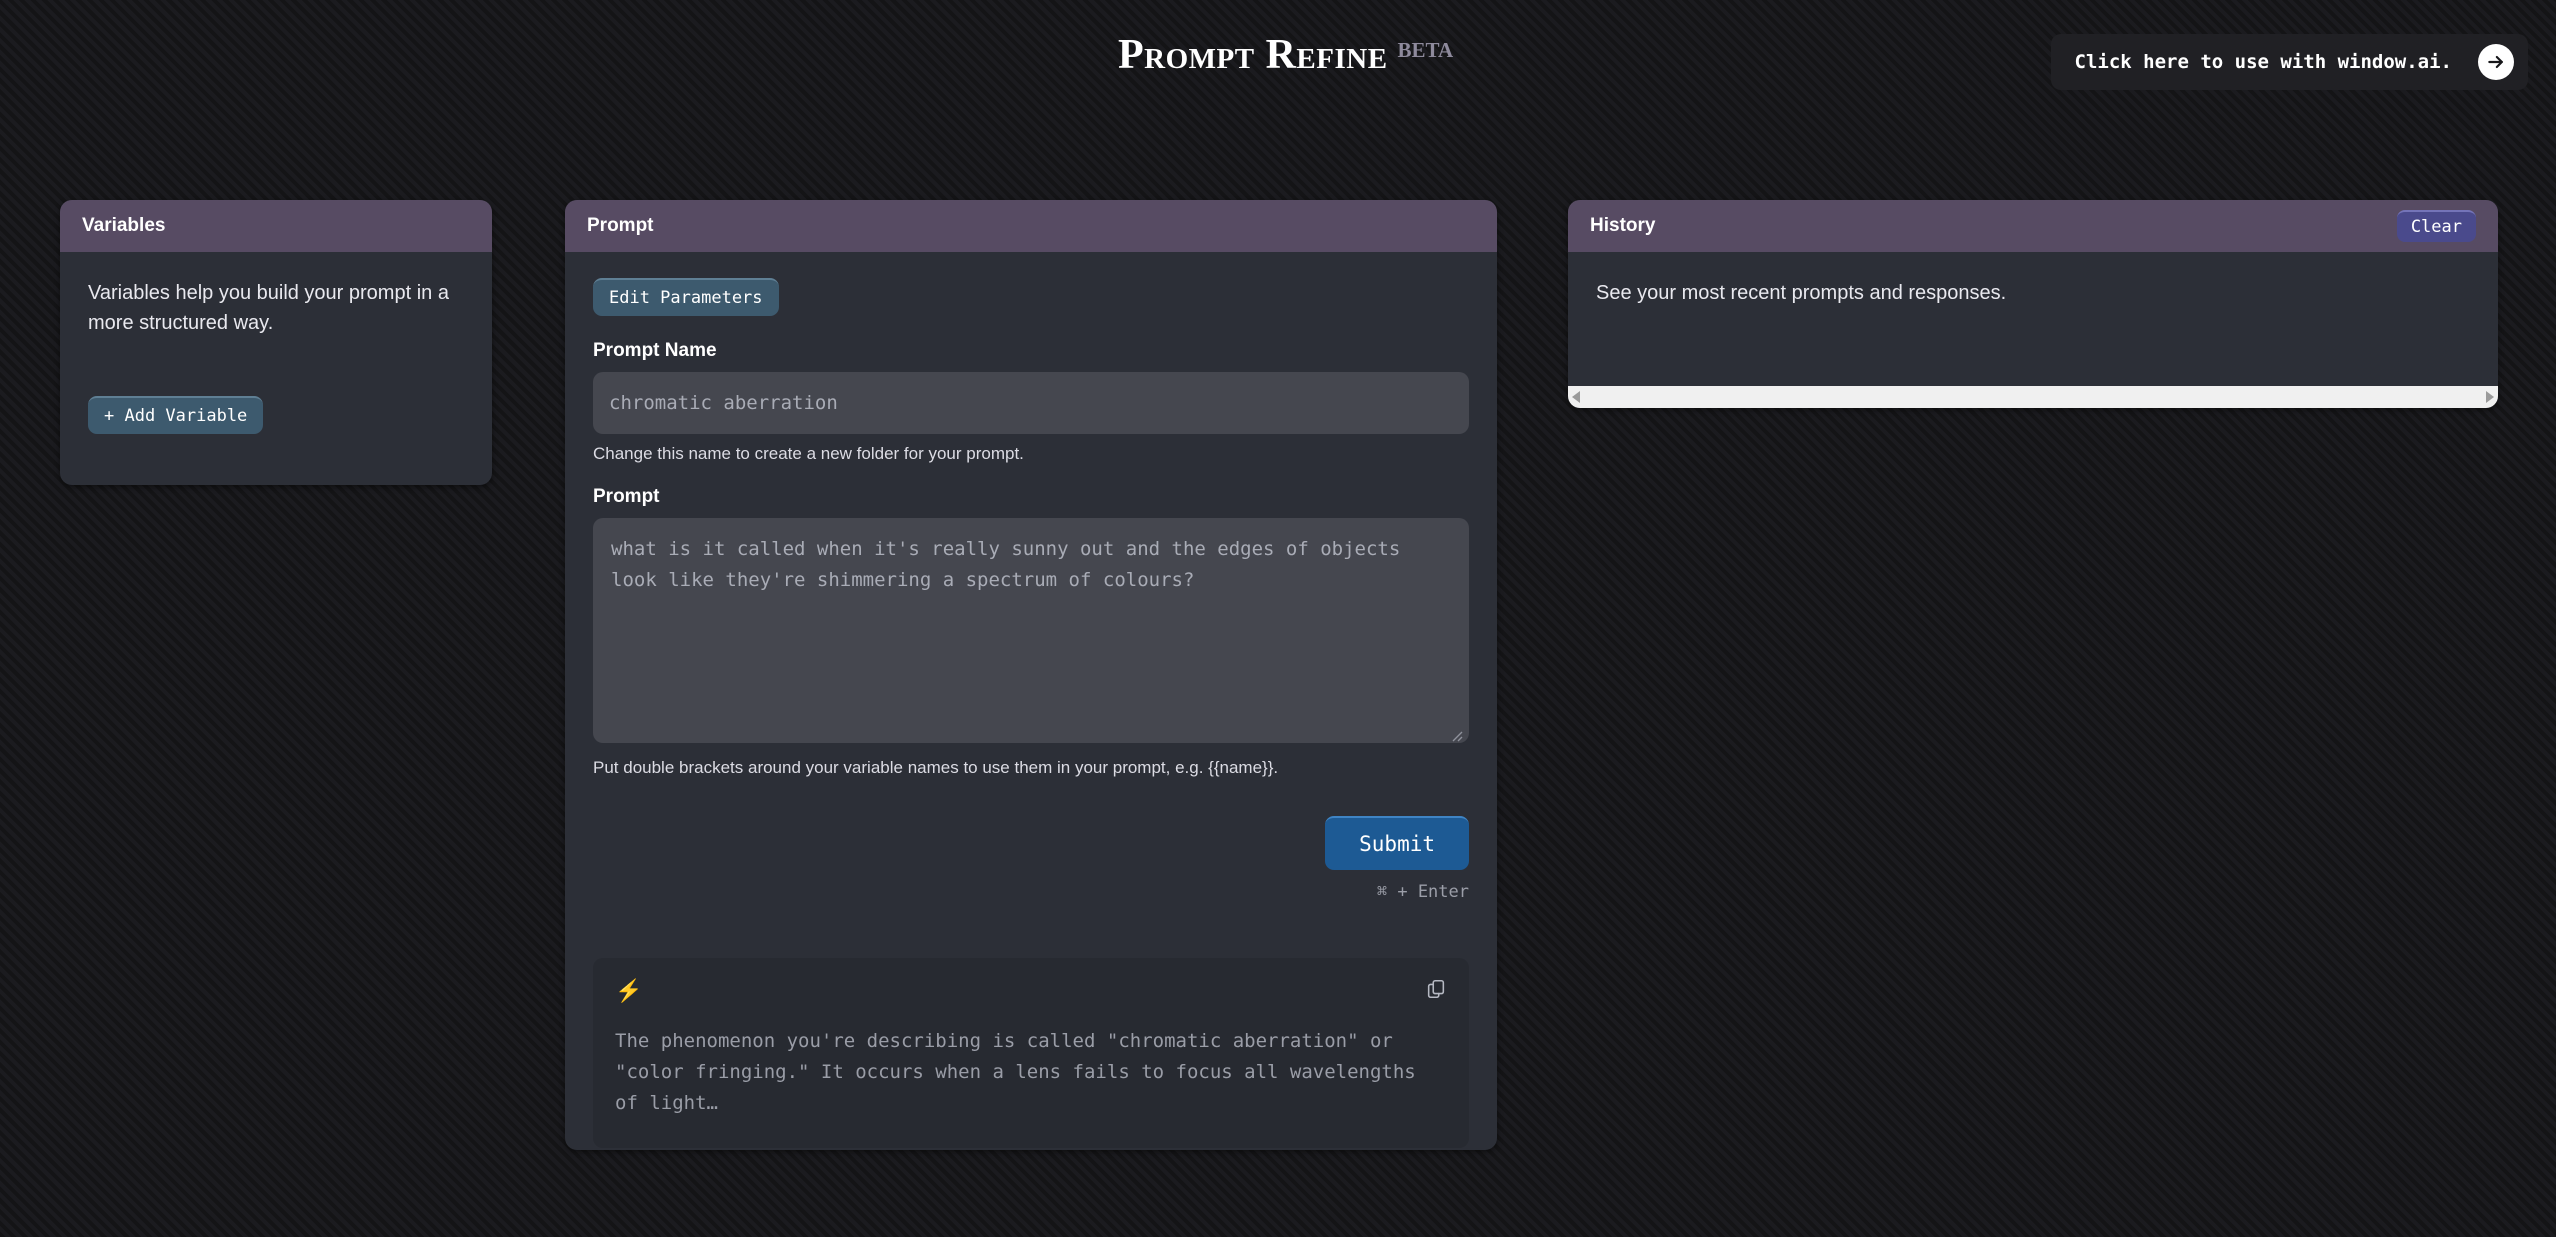  What do you see at coordinates (2263, 62) in the screenshot?
I see `window-ai-button-label: Click here to use with window.ai.` at bounding box center [2263, 62].